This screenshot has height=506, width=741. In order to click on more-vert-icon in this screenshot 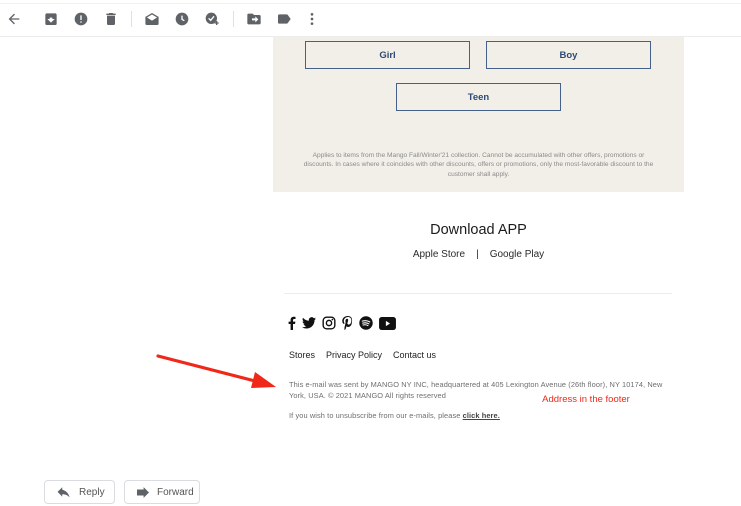, I will do `click(312, 19)`.